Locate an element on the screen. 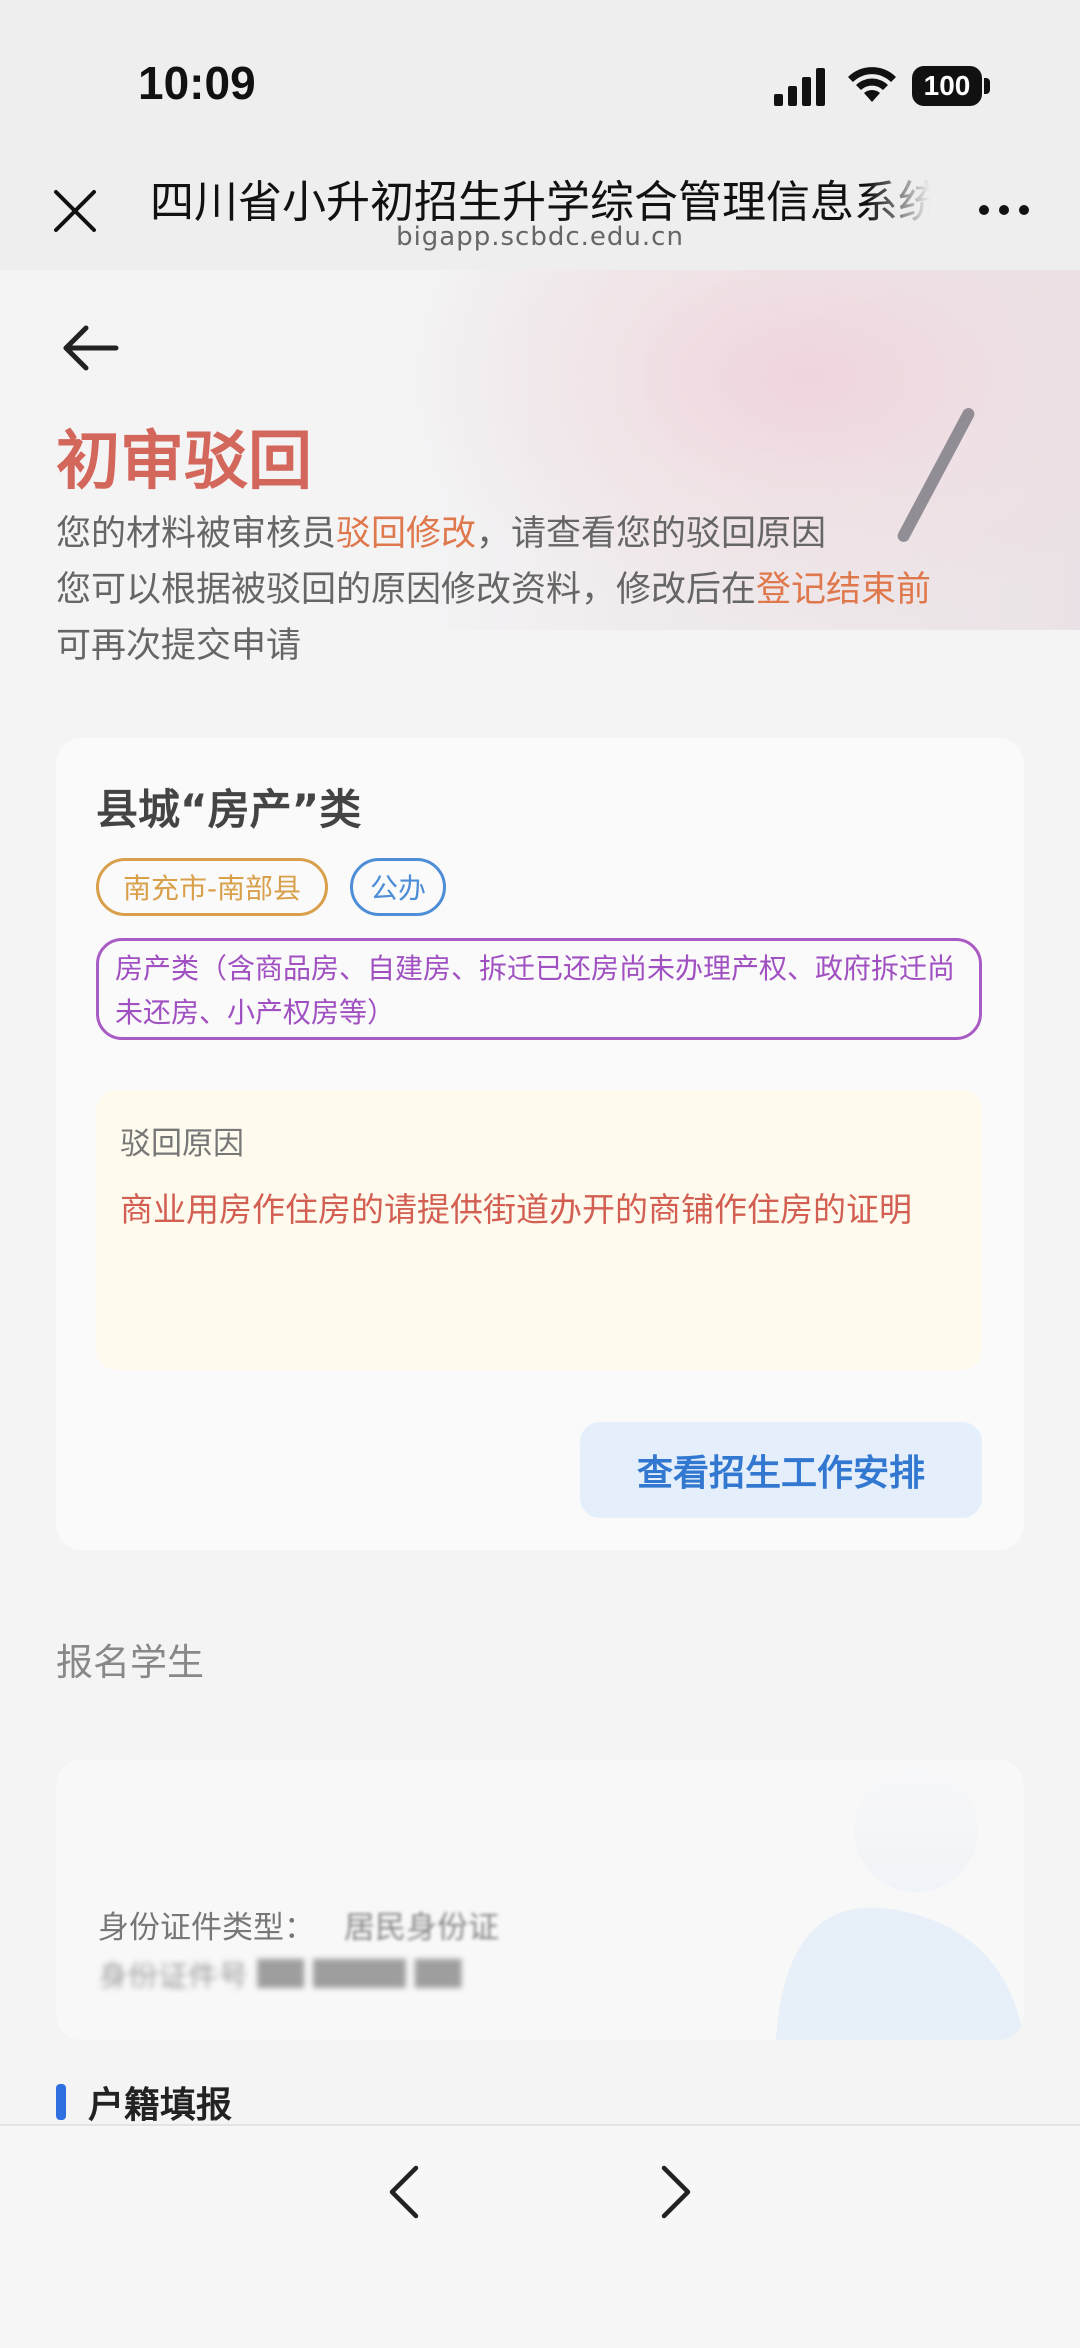 This screenshot has width=1080, height=2348. id-number-redacted: 身份证件号 ██ ████ ██ is located at coordinates (280, 1974).